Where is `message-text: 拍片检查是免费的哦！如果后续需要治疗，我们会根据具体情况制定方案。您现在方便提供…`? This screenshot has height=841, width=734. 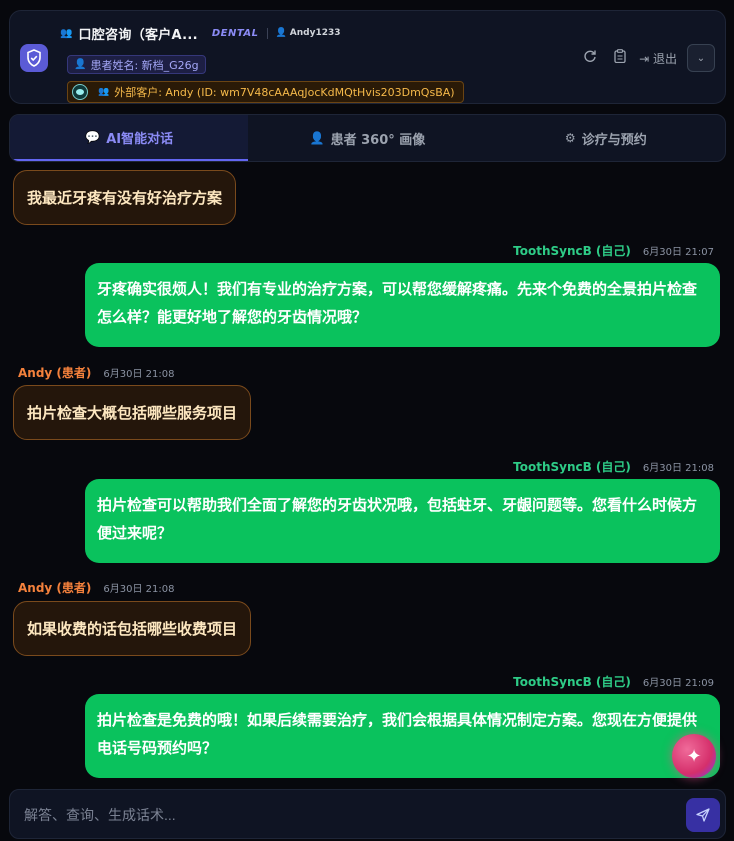
message-text: 拍片检查是免费的哦！如果后续需要治疗，我们会根据具体情况制定方案。您现在方便提供… is located at coordinates (397, 734).